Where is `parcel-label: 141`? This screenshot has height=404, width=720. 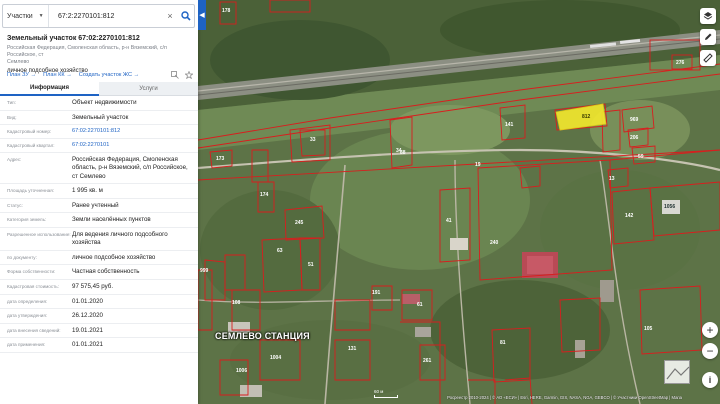
parcel-label: 141 is located at coordinates (509, 125).